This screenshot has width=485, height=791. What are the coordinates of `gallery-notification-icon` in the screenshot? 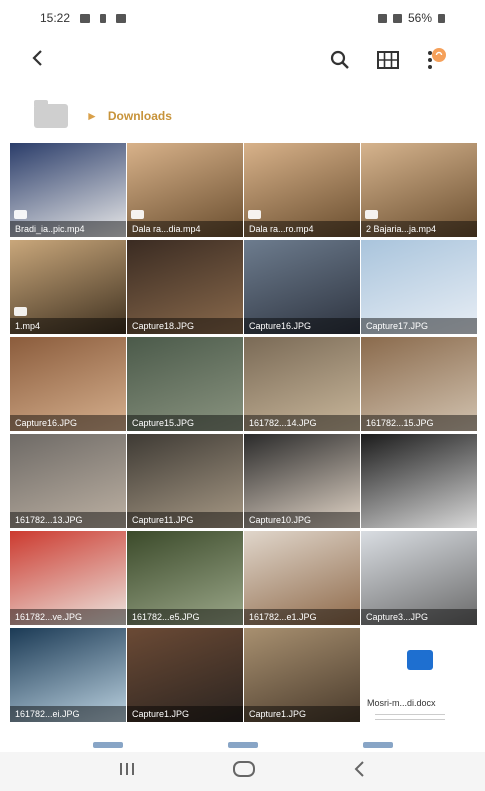 It's located at (85, 18).